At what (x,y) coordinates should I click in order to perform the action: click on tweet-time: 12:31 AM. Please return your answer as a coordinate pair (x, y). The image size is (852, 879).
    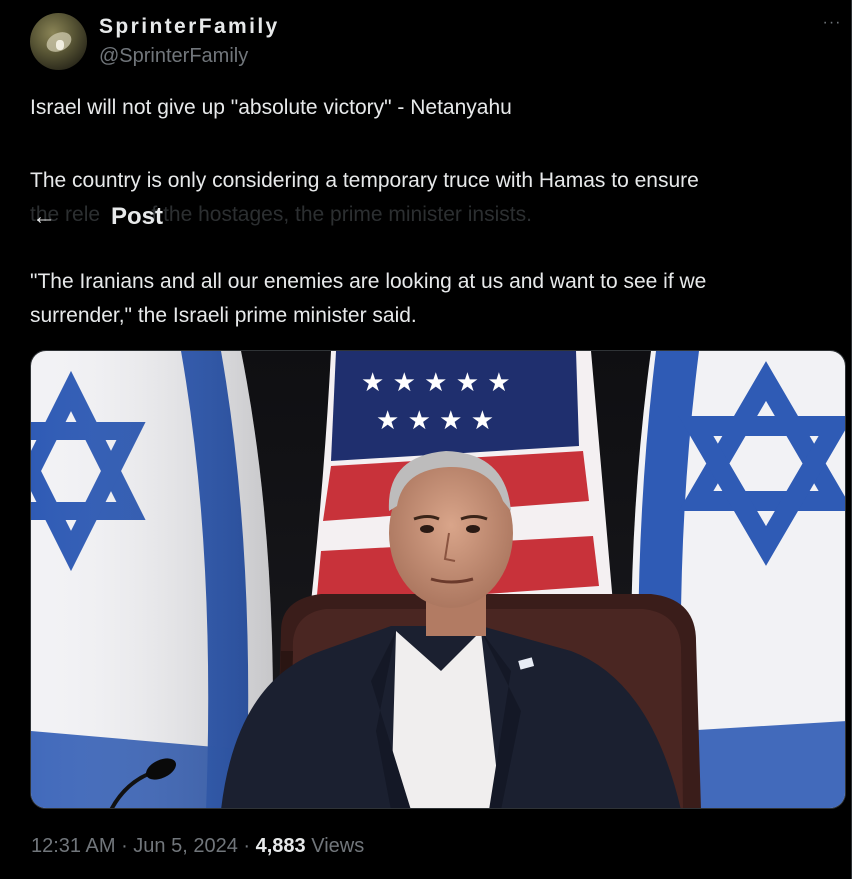
    Looking at the image, I should click on (73, 846).